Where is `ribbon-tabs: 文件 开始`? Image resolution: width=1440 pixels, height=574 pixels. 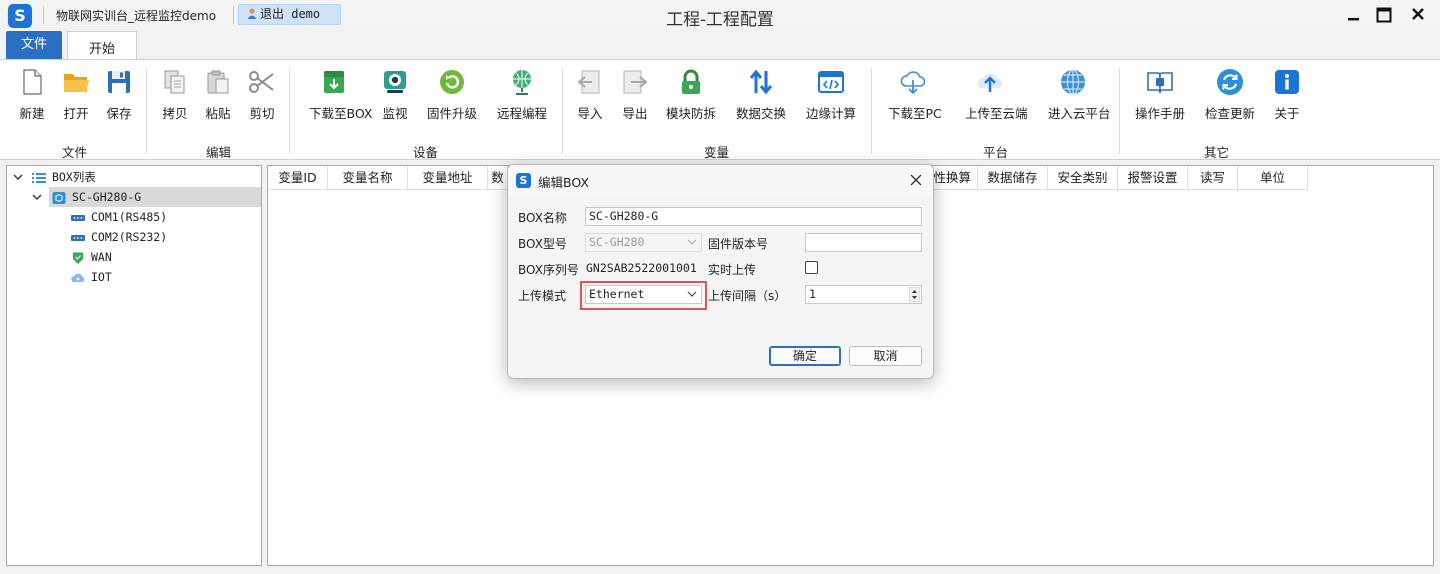
ribbon-tabs: 文件 开始 is located at coordinates (720, 45).